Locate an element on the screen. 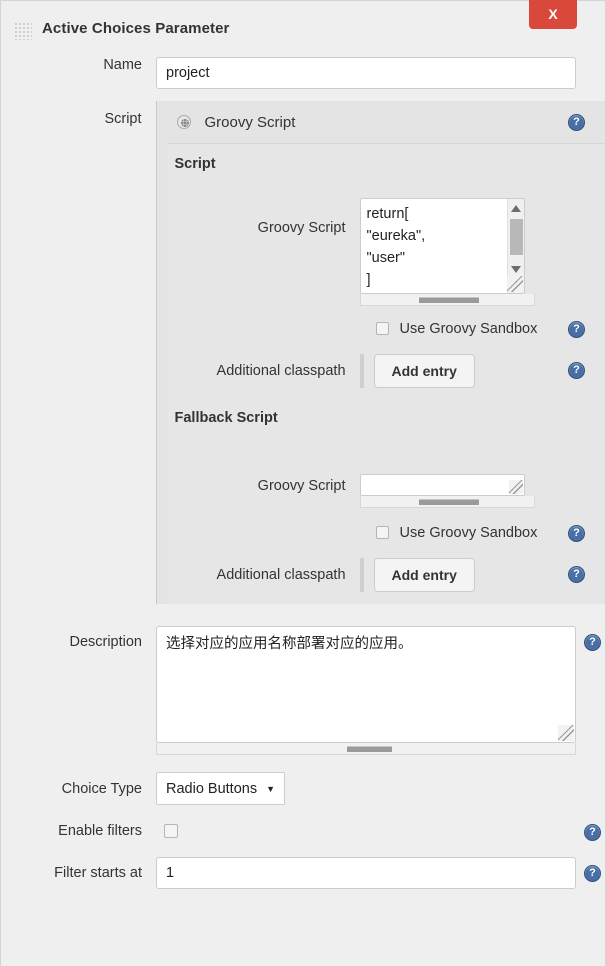  filter-starts-at-input is located at coordinates (366, 873).